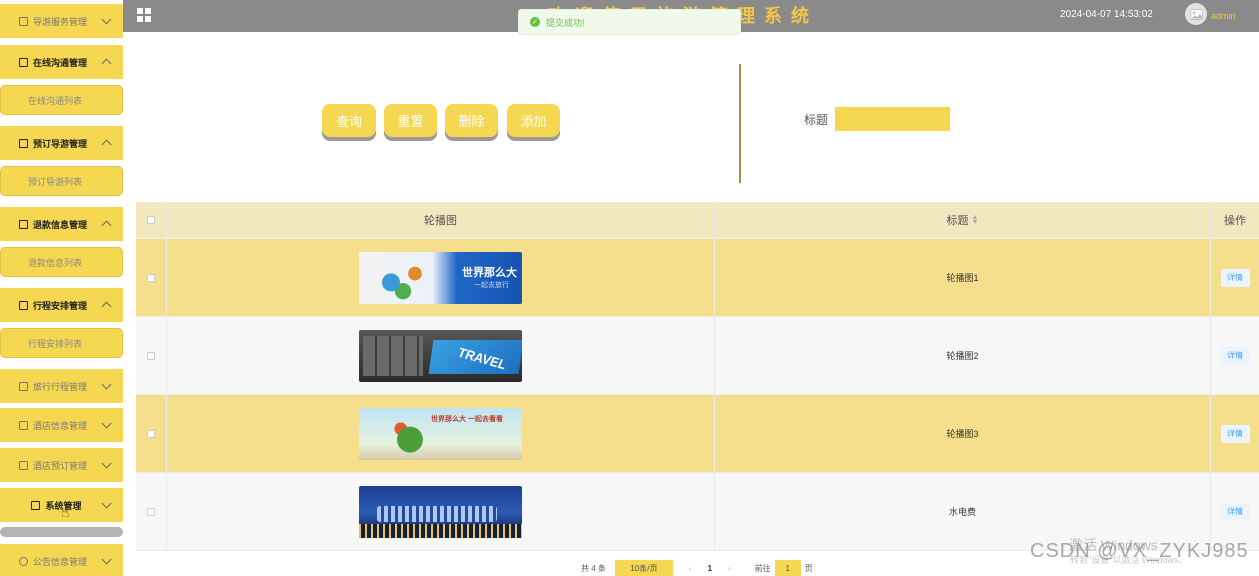 This screenshot has height=576, width=1259. Describe the element at coordinates (410, 120) in the screenshot. I see `reset-button: 重置` at that location.